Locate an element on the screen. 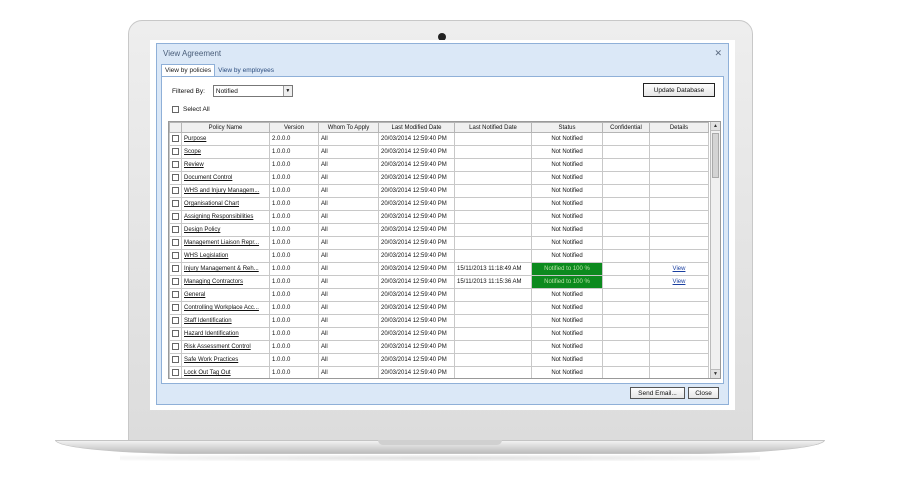 This screenshot has width=900, height=500. policy-name-link: Review is located at coordinates (225, 165).